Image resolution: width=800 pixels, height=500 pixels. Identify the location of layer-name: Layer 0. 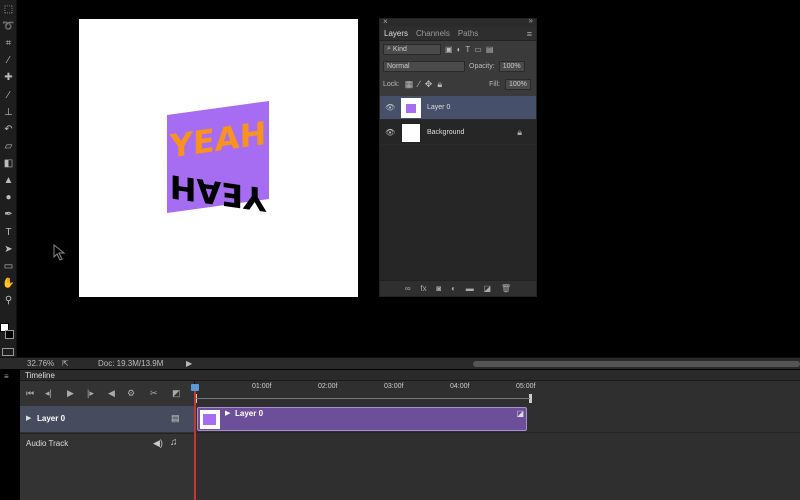
(439, 107).